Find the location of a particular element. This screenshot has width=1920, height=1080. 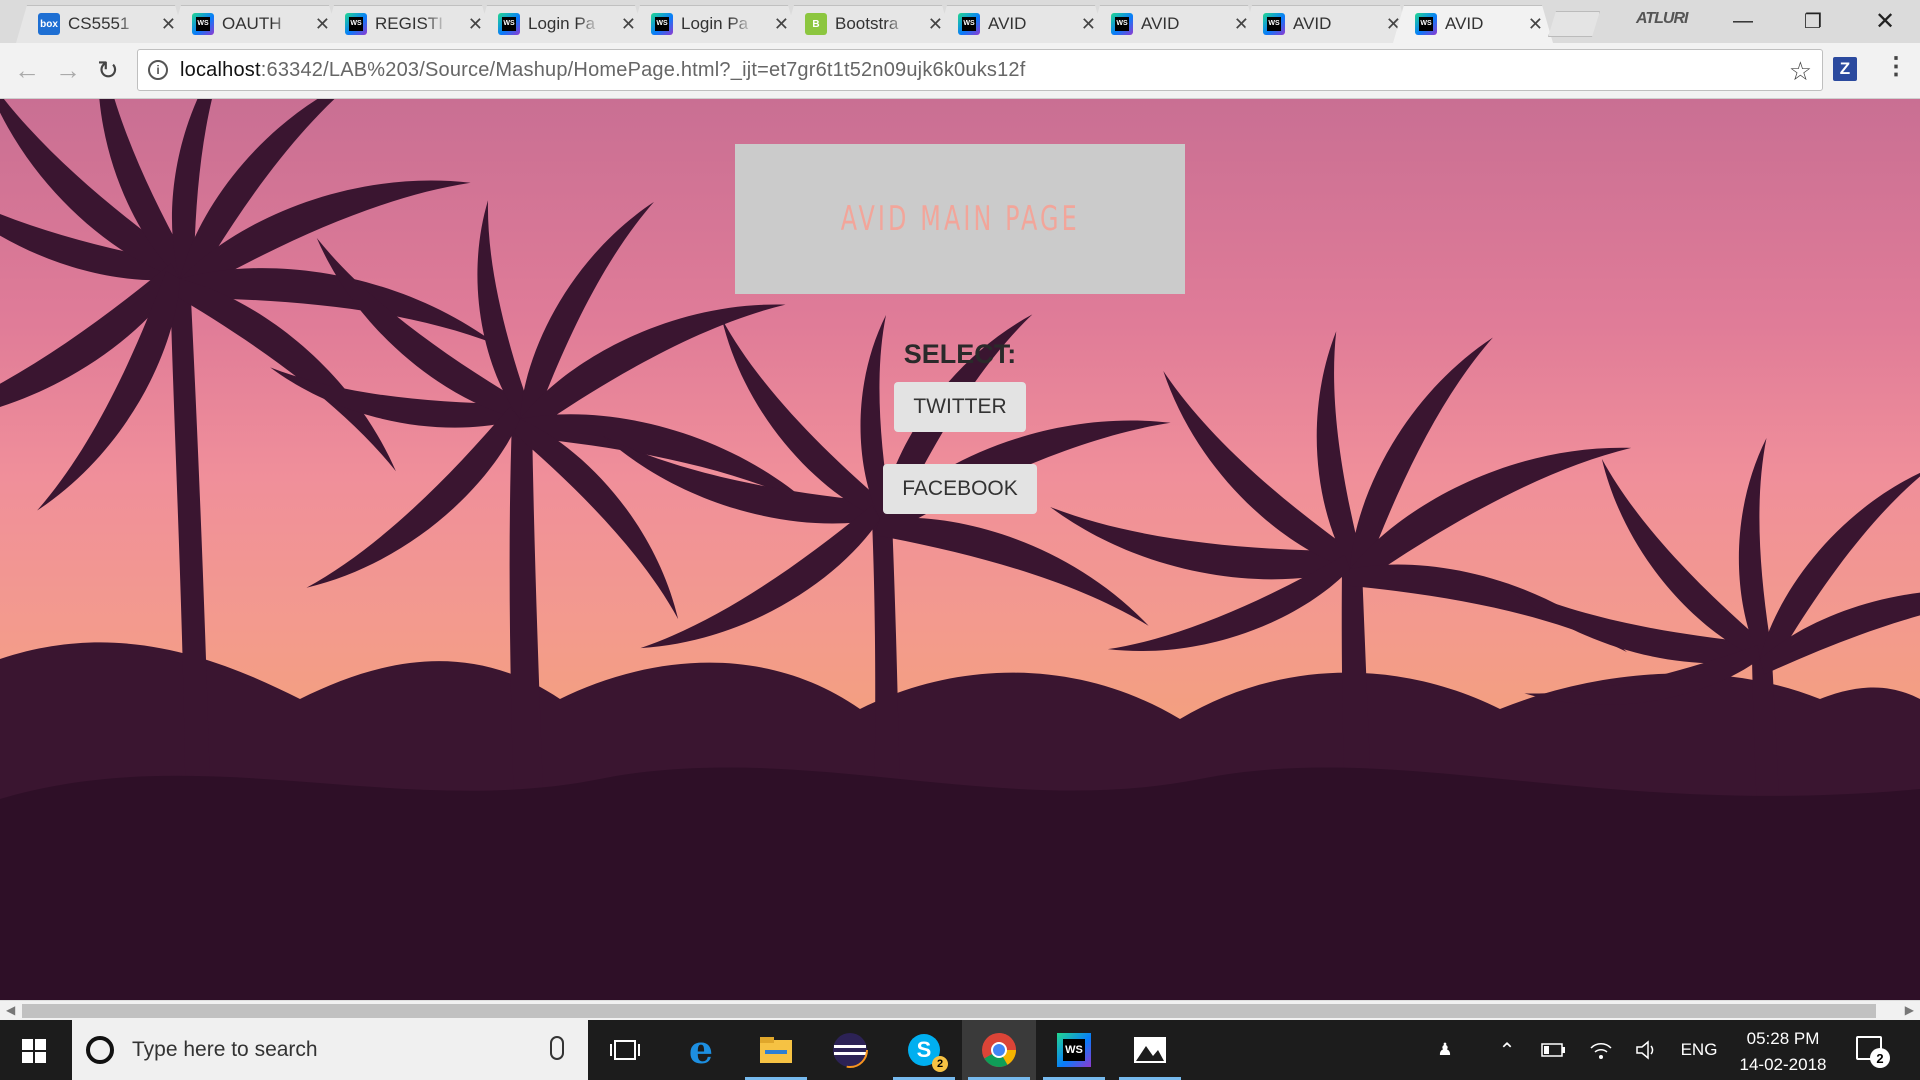

search-placeholder: Type here to search is located at coordinates (225, 1049).